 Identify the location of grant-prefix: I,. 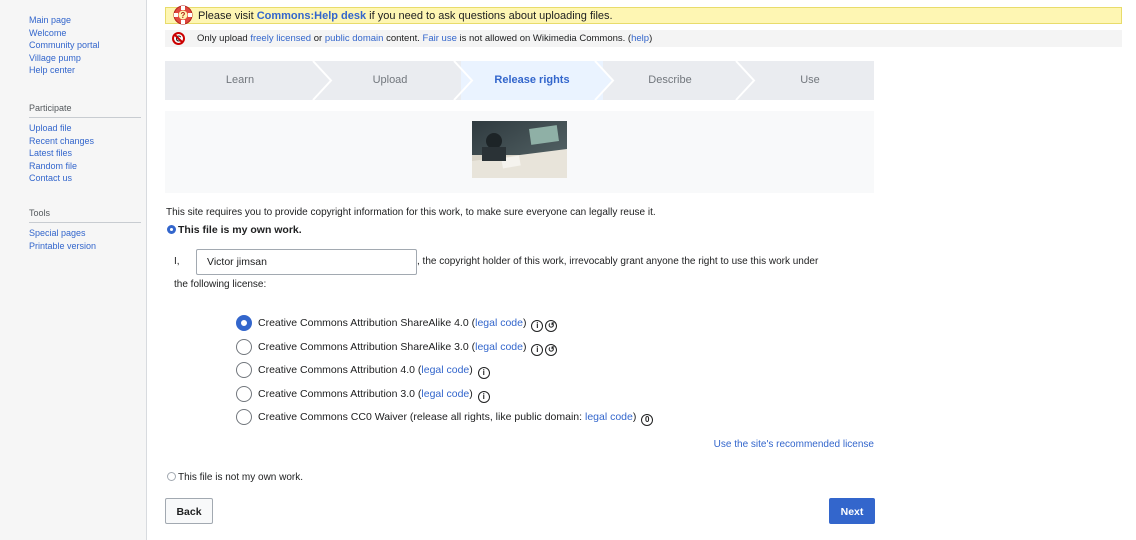
(177, 261).